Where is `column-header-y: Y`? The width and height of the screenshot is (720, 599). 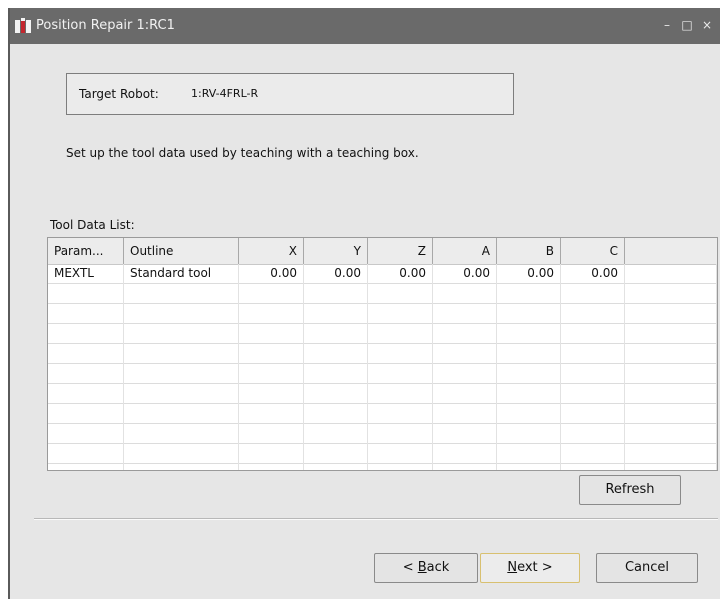 column-header-y: Y is located at coordinates (336, 251).